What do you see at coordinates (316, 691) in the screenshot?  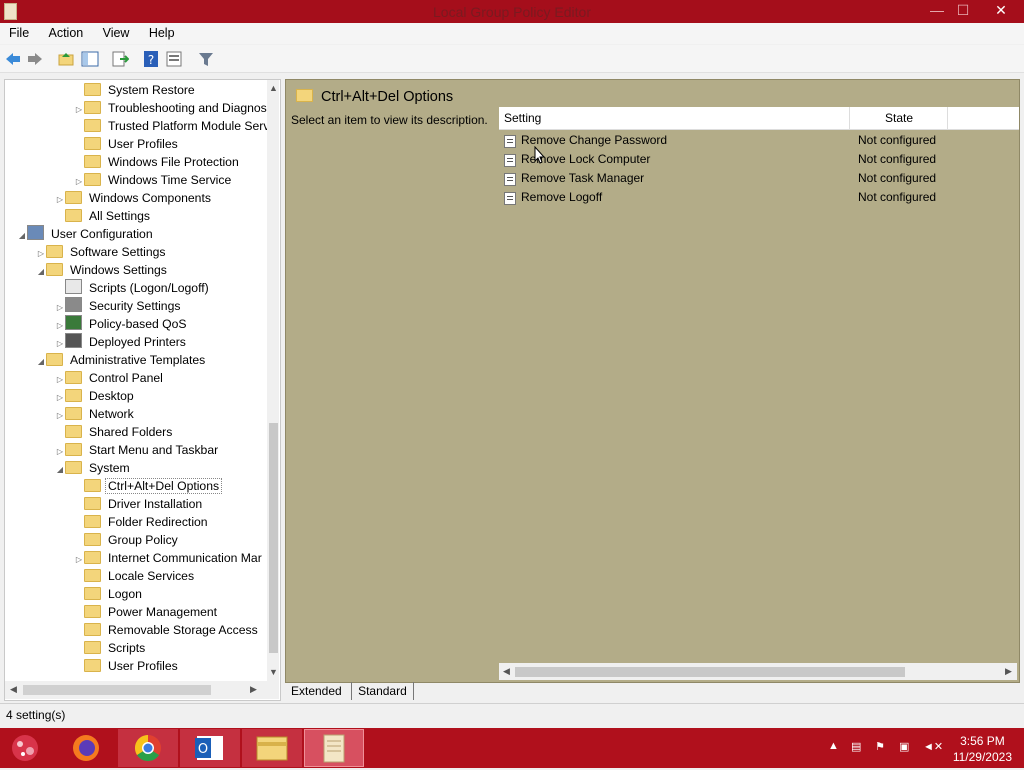 I see `tab-extended: Extended` at bounding box center [316, 691].